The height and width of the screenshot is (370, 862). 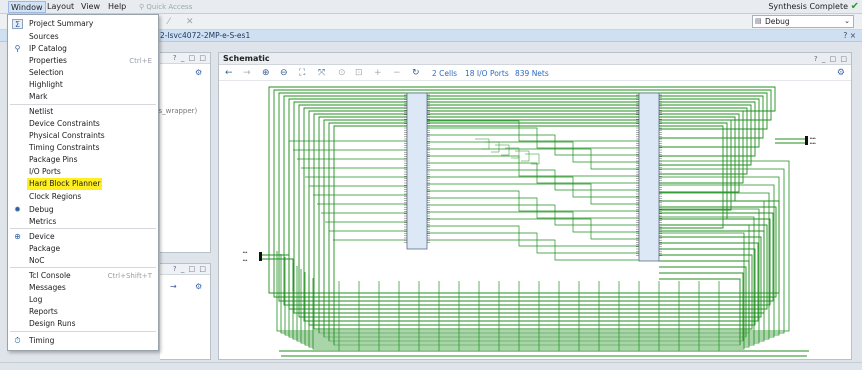 I want to click on checkmark-icon: ✔, so click(x=854, y=6).